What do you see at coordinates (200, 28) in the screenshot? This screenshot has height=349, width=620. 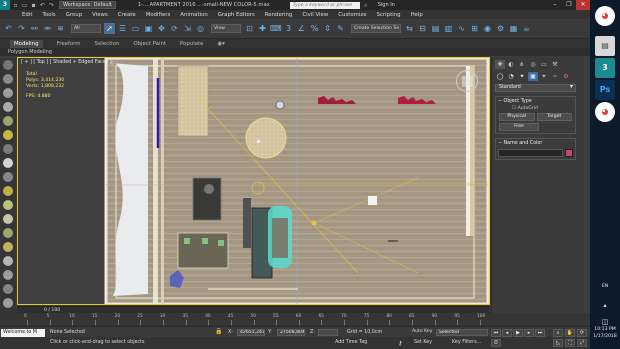 I see `placement-icon: ◎` at bounding box center [200, 28].